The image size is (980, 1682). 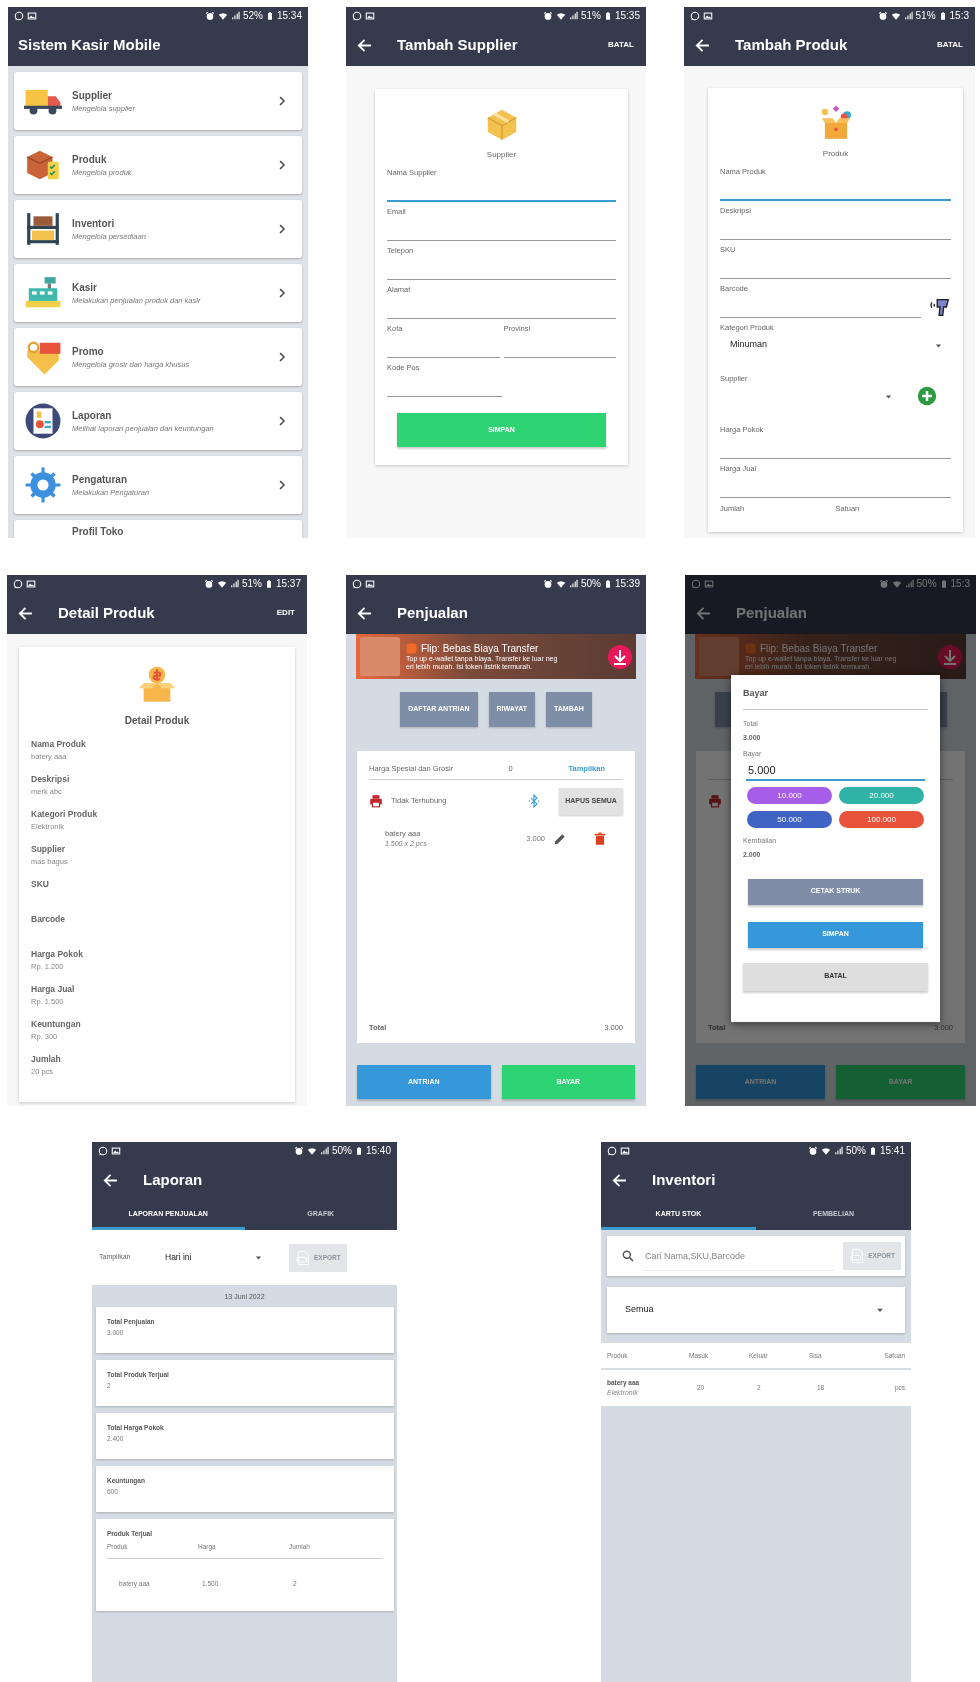 What do you see at coordinates (791, 44) in the screenshot?
I see `screen-title: Tambah Produk` at bounding box center [791, 44].